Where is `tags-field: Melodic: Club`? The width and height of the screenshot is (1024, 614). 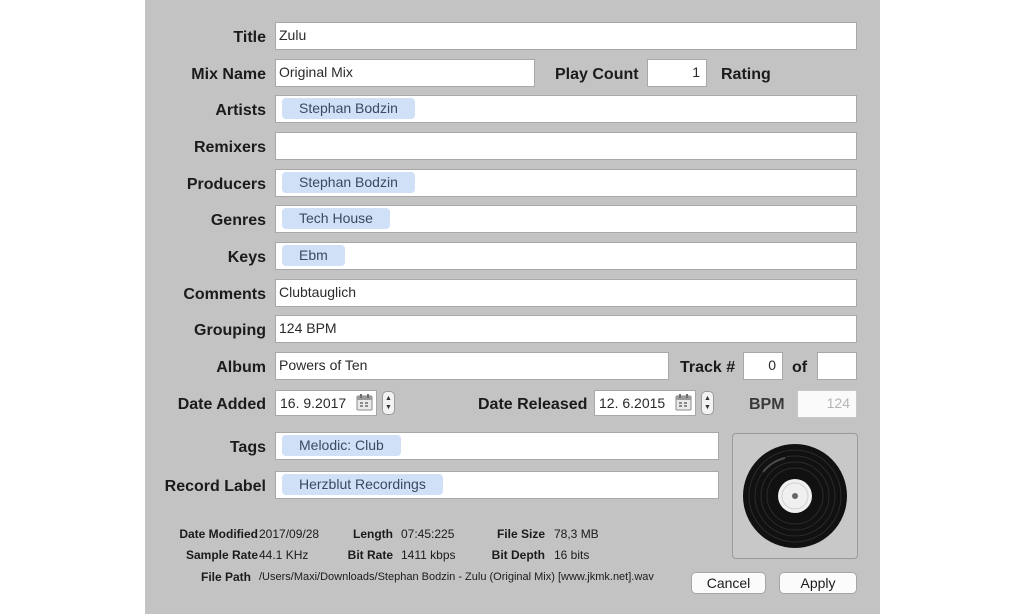 tags-field: Melodic: Club is located at coordinates (497, 446).